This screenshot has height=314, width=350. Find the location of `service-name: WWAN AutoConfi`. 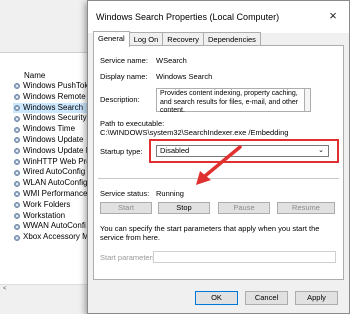

service-name: WWAN AutoConfi is located at coordinates (54, 226).